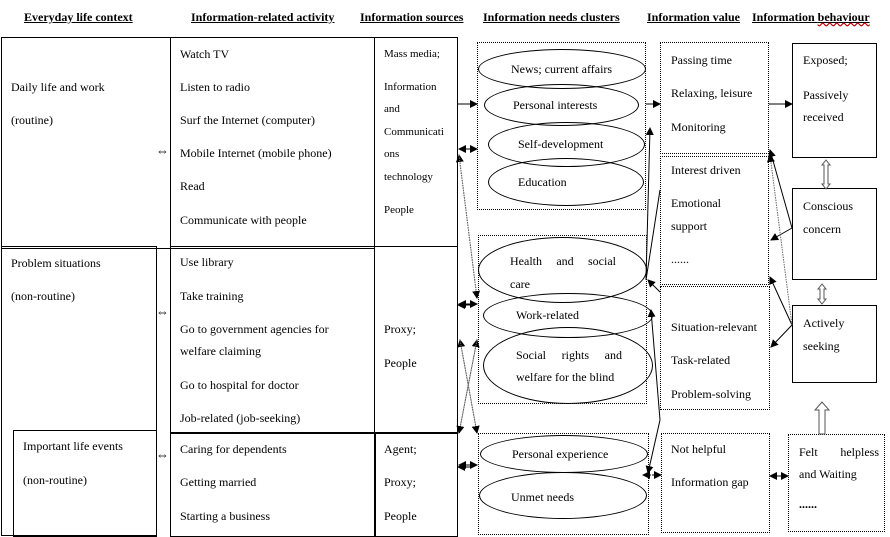 The height and width of the screenshot is (537, 890). What do you see at coordinates (207, 262) in the screenshot?
I see `activity-item: Use library` at bounding box center [207, 262].